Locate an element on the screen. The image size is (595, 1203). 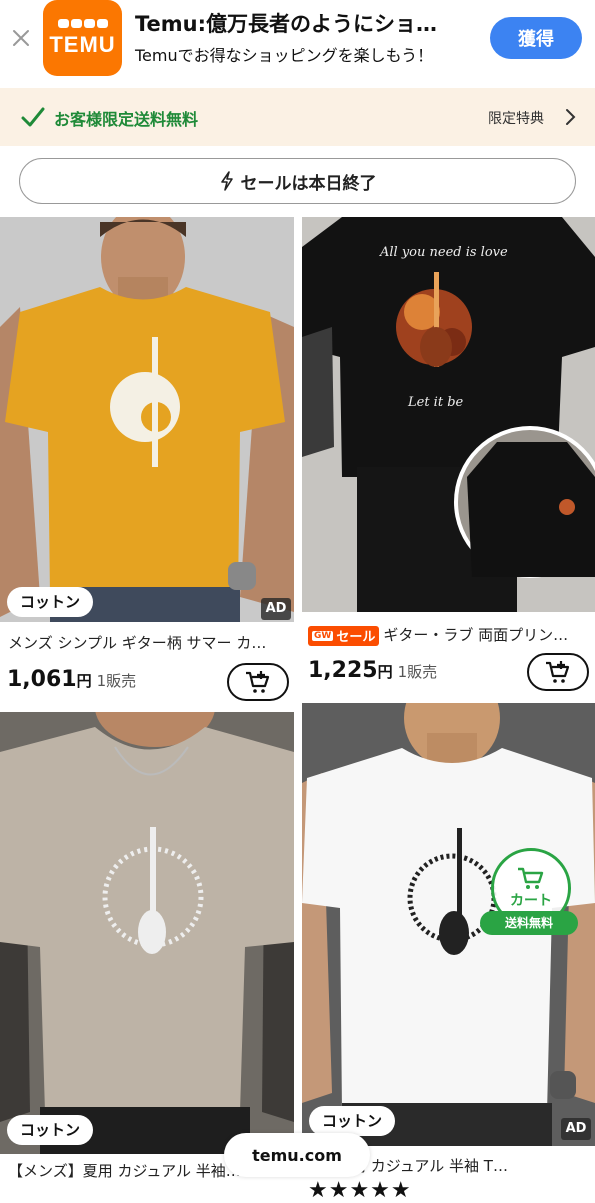
chevron-right-icon is located at coordinates (571, 117).